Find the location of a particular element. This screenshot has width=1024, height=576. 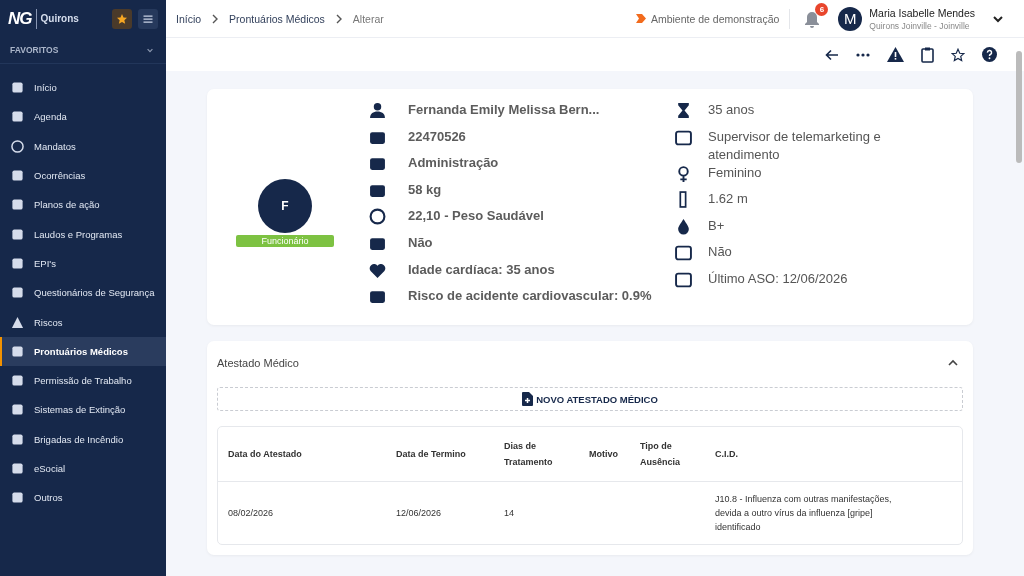

bell-icon is located at coordinates (812, 20).